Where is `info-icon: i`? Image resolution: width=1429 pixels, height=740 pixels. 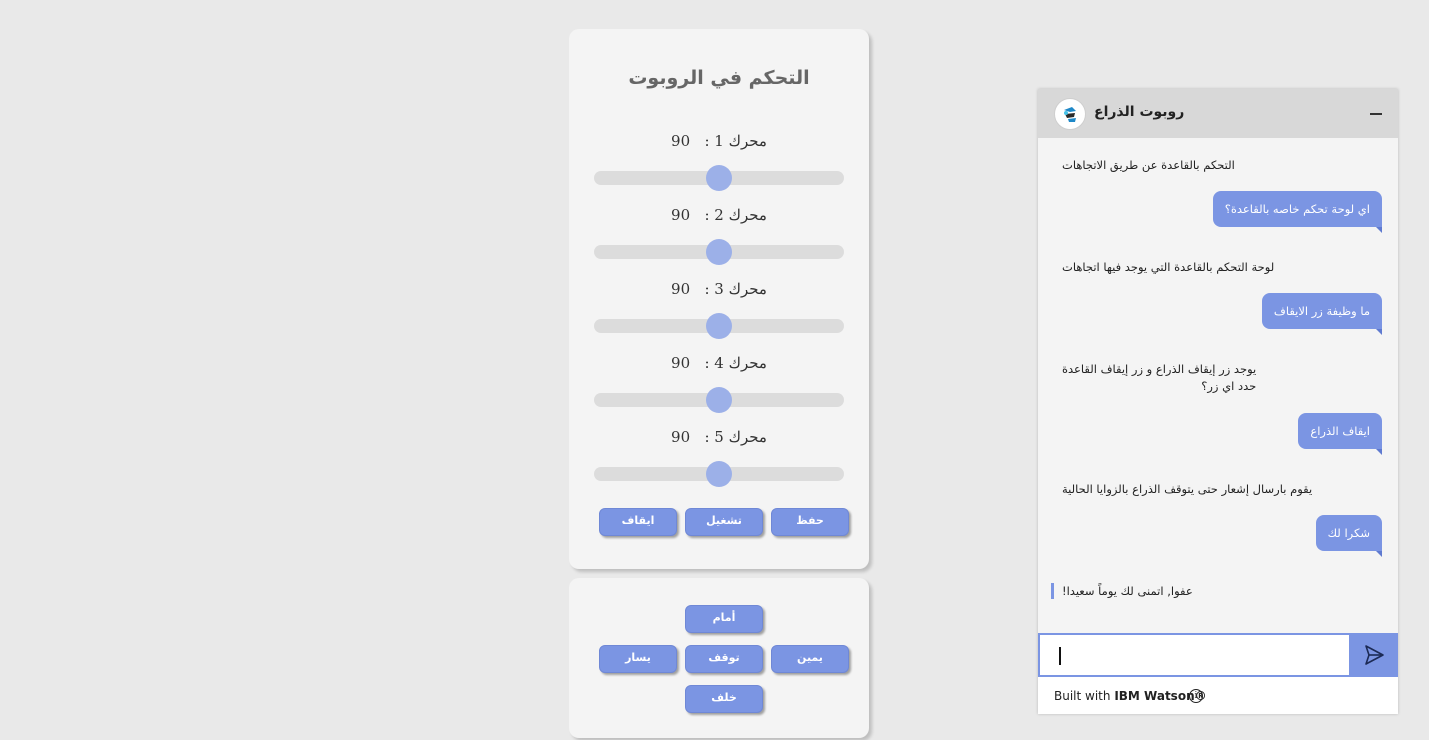 info-icon: i is located at coordinates (1196, 696).